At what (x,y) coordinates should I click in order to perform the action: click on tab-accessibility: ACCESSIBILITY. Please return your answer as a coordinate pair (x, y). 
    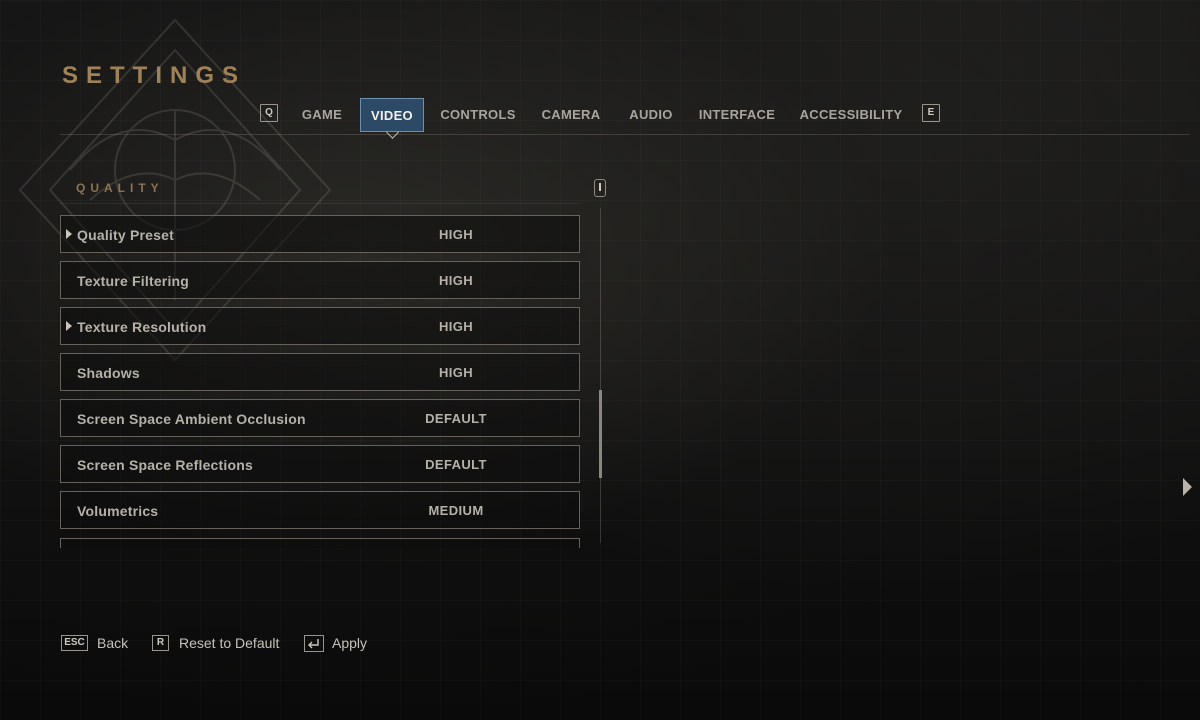
    Looking at the image, I should click on (851, 115).